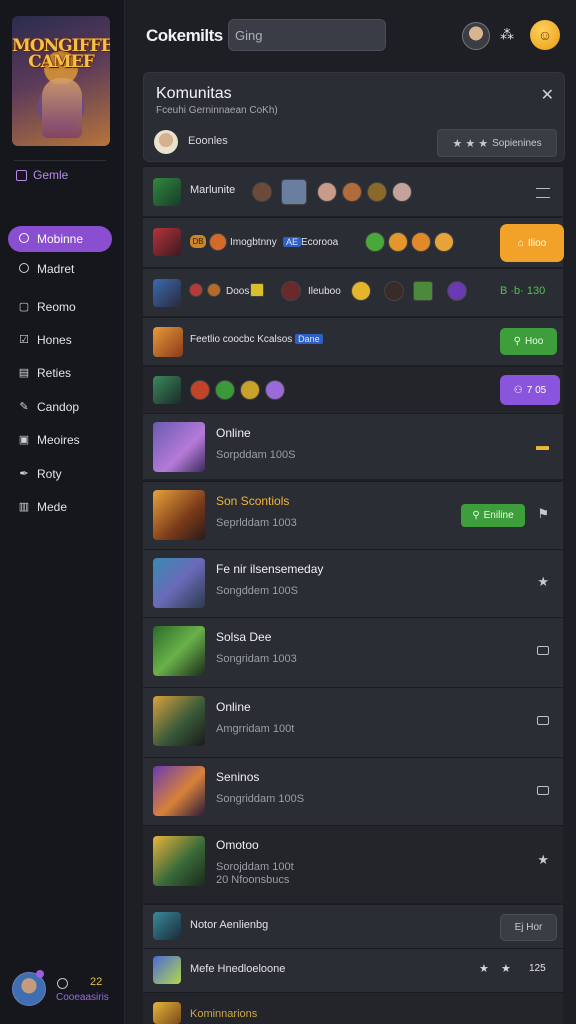  I want to click on sidebar-item-6: ▣ Meoires, so click(60, 440).